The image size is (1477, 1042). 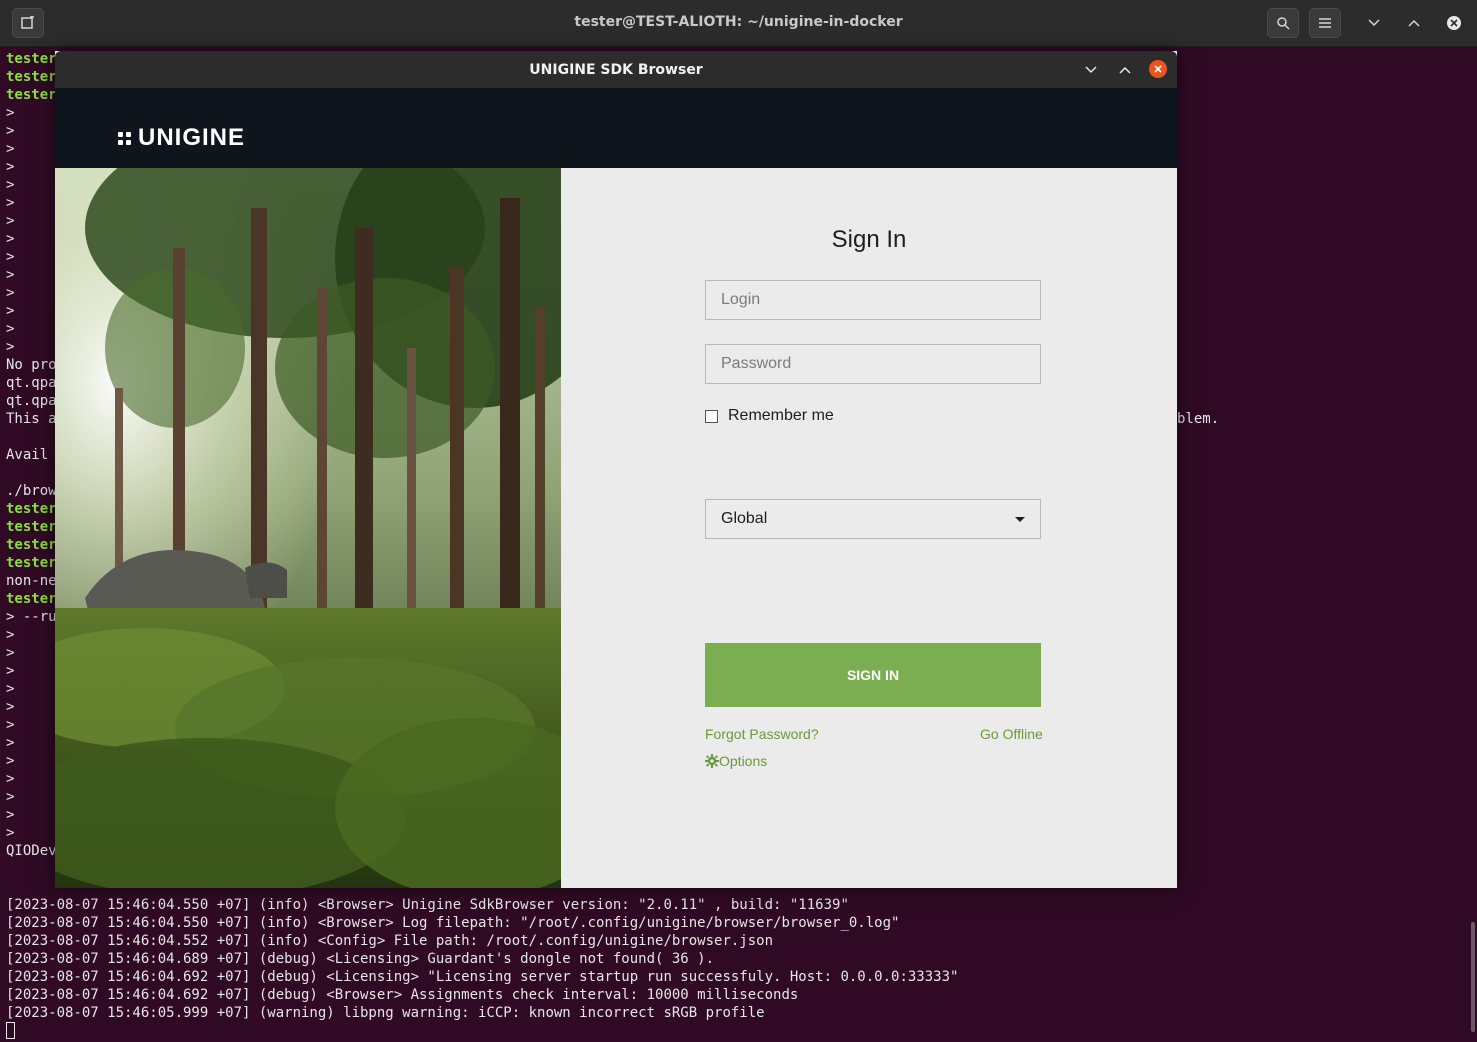 I want to click on terminal-line: QIODev, so click(x=31, y=851).